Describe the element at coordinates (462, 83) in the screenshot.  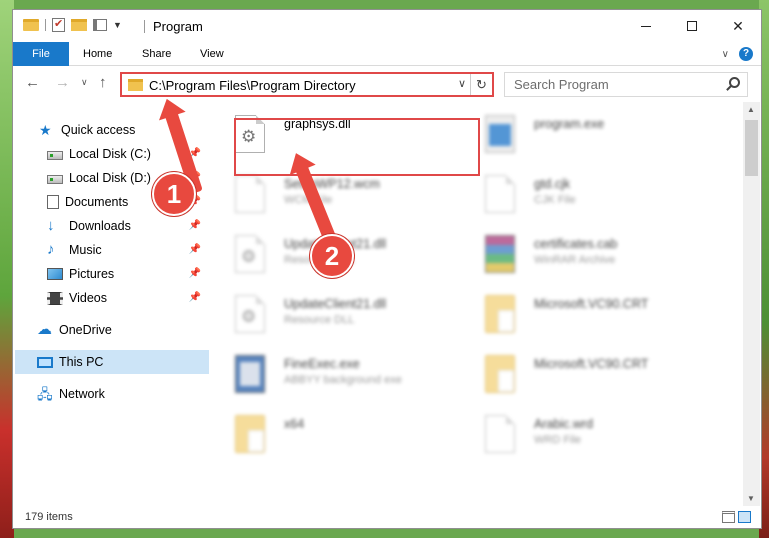
I see `address-dropdown-chevron-icon: ∨` at that location.